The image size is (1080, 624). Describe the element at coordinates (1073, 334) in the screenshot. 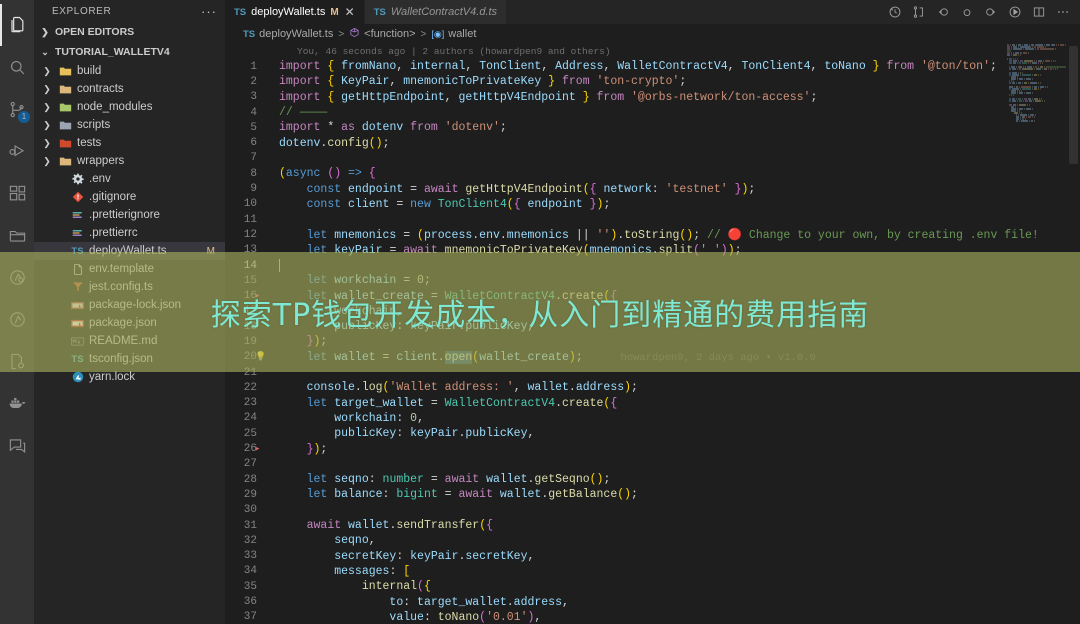

I see `editor-scrollbar` at that location.